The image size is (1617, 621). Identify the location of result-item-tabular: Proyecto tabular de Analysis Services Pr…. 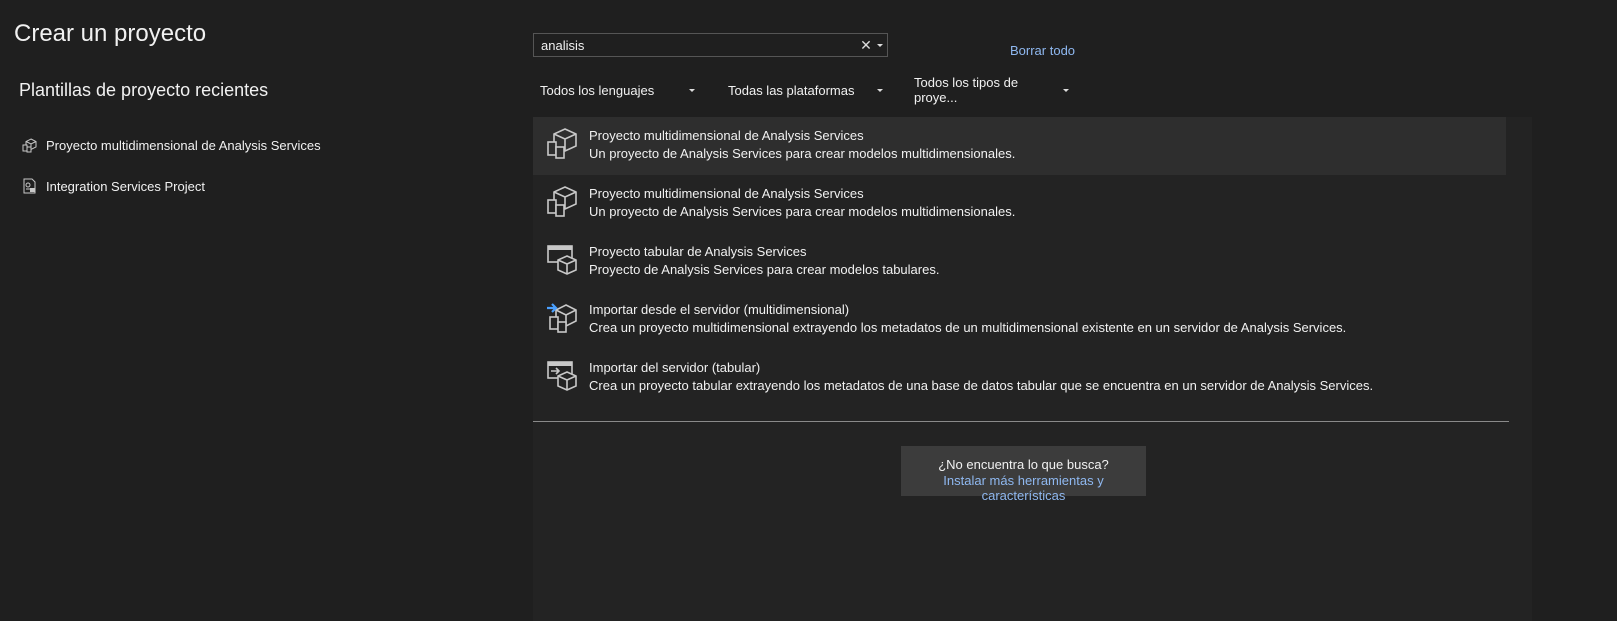
(1019, 262).